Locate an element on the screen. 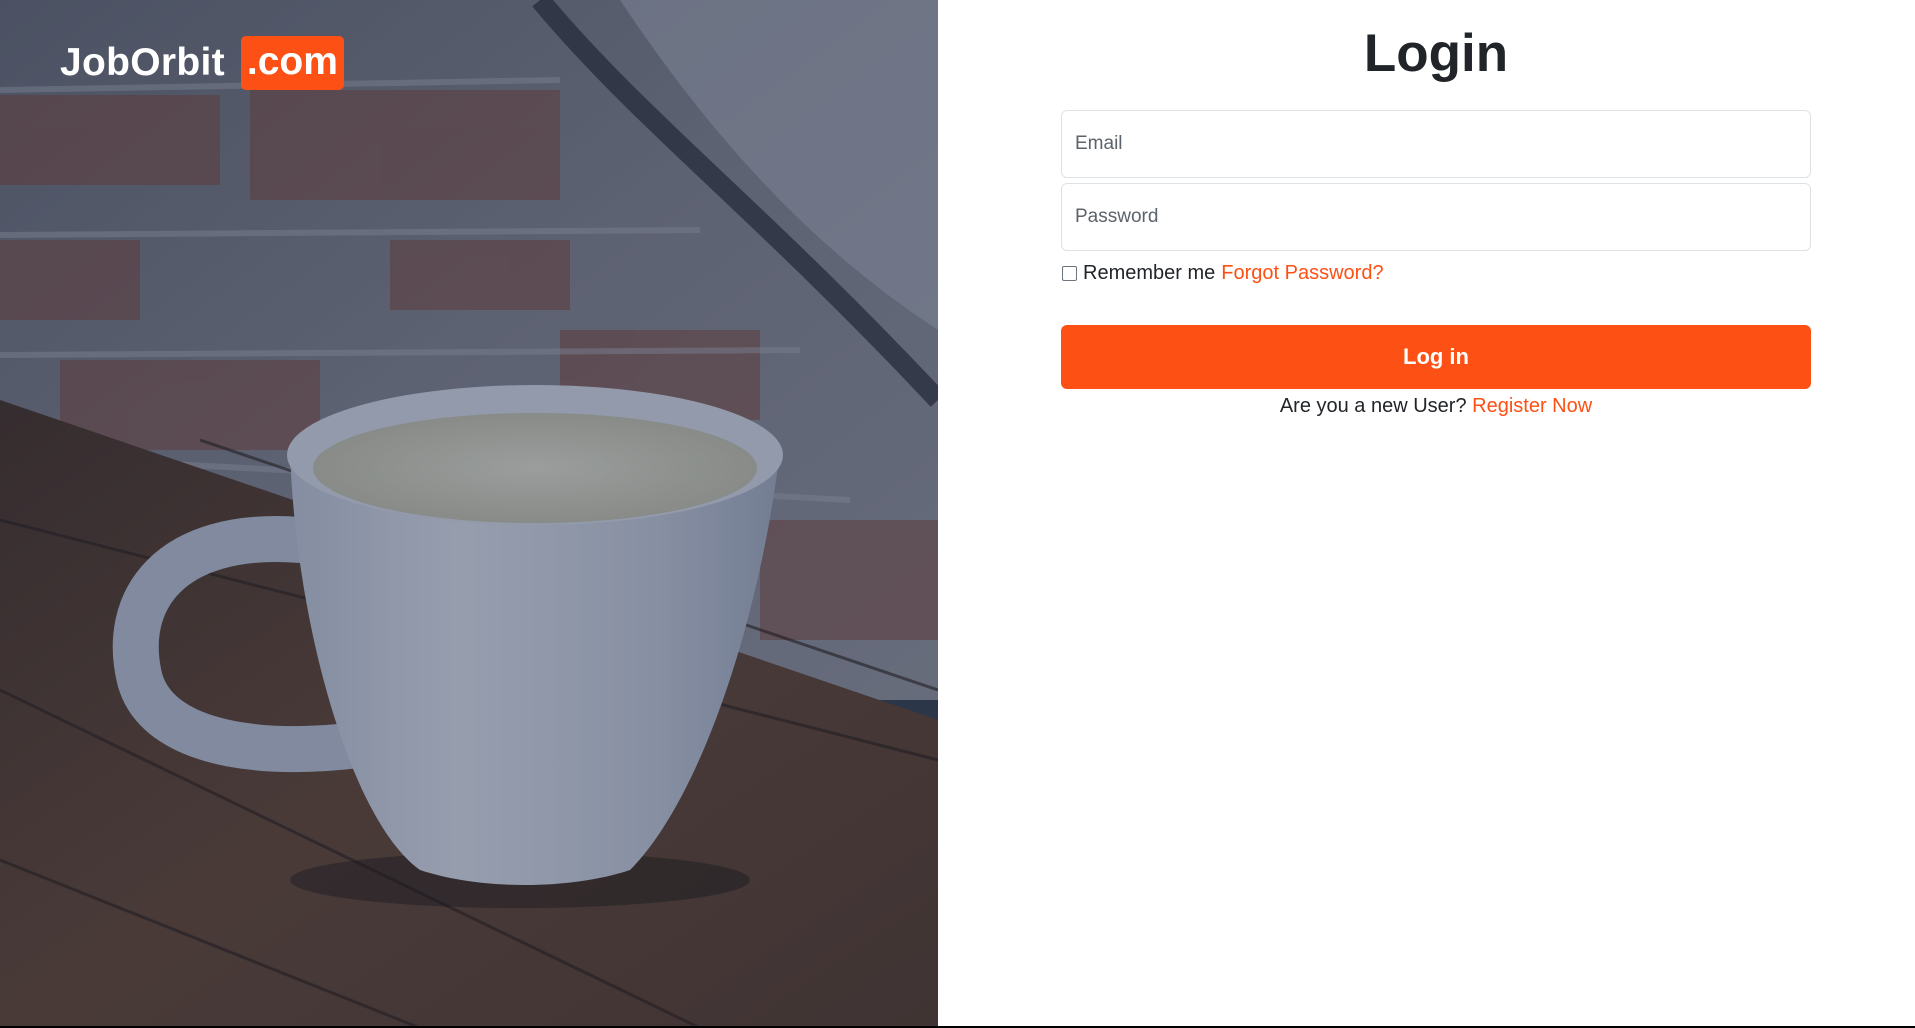 The width and height of the screenshot is (1915, 1028). password-field is located at coordinates (1436, 217).